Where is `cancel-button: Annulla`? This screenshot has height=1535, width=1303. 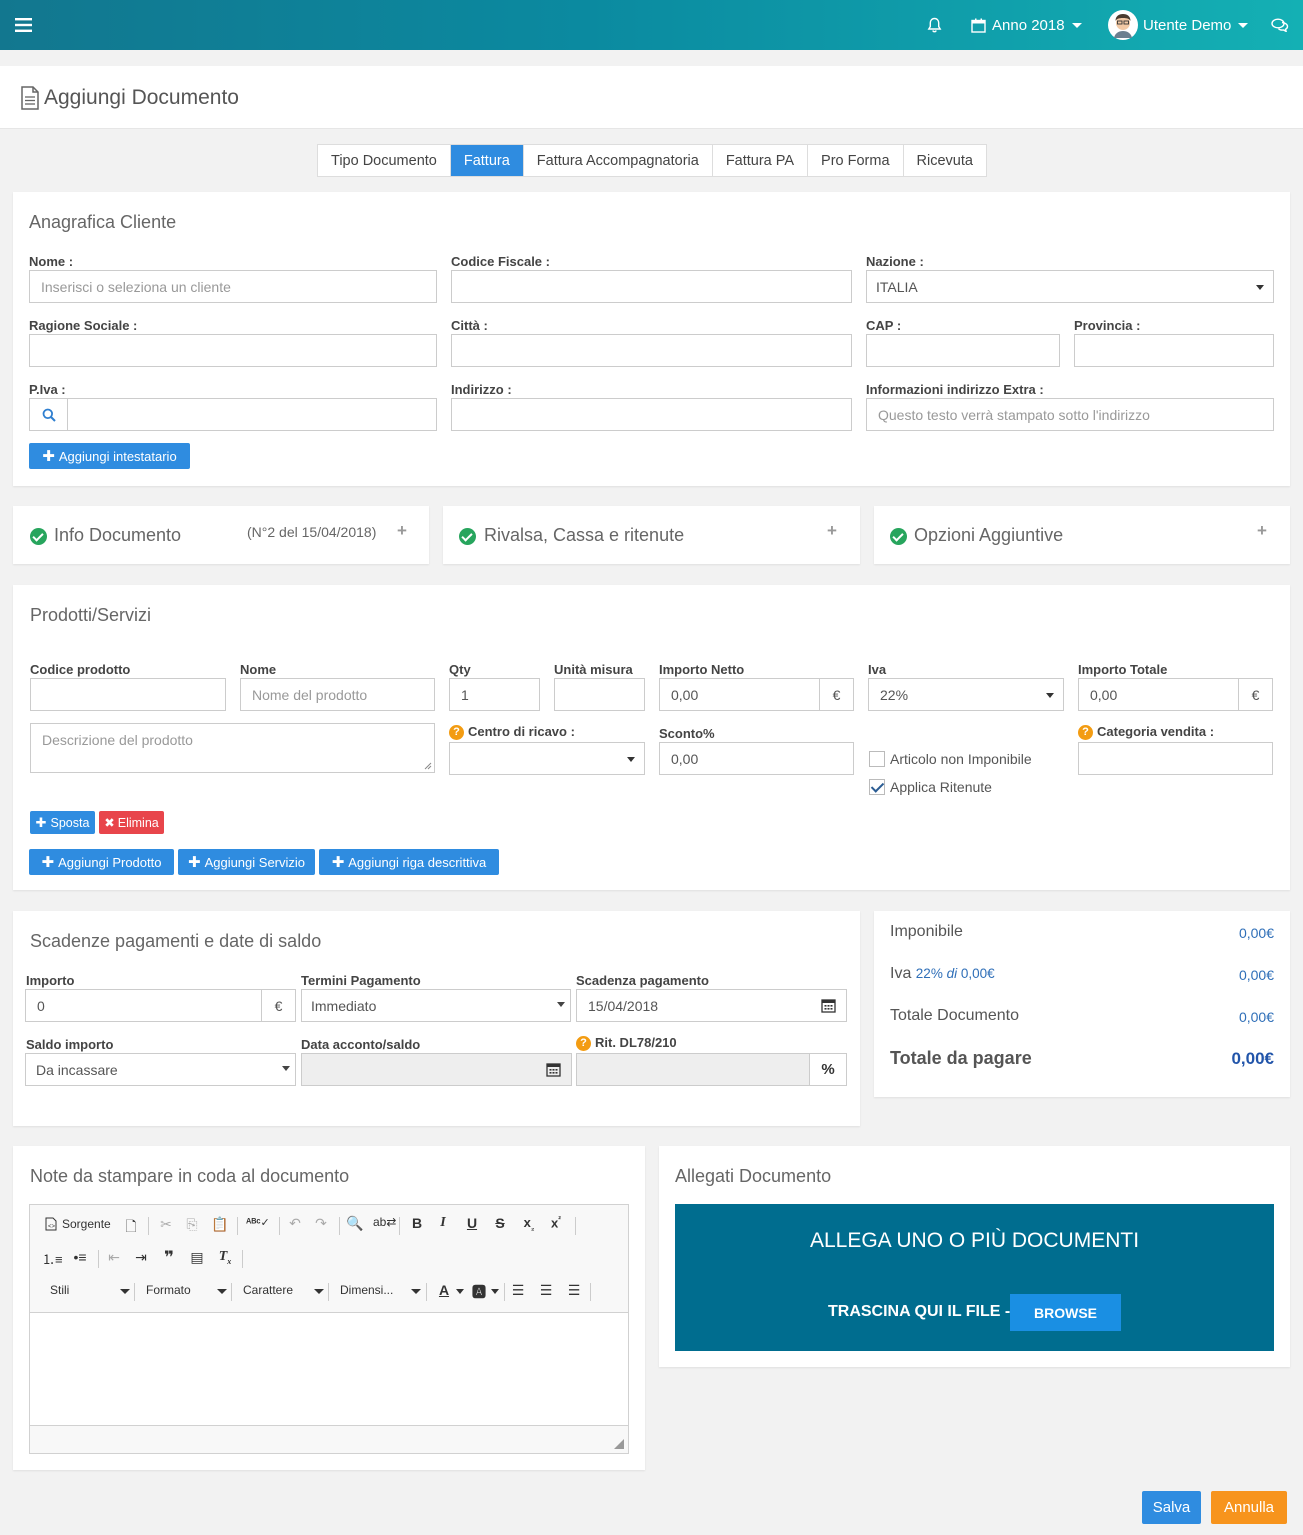
cancel-button: Annulla is located at coordinates (1249, 1507).